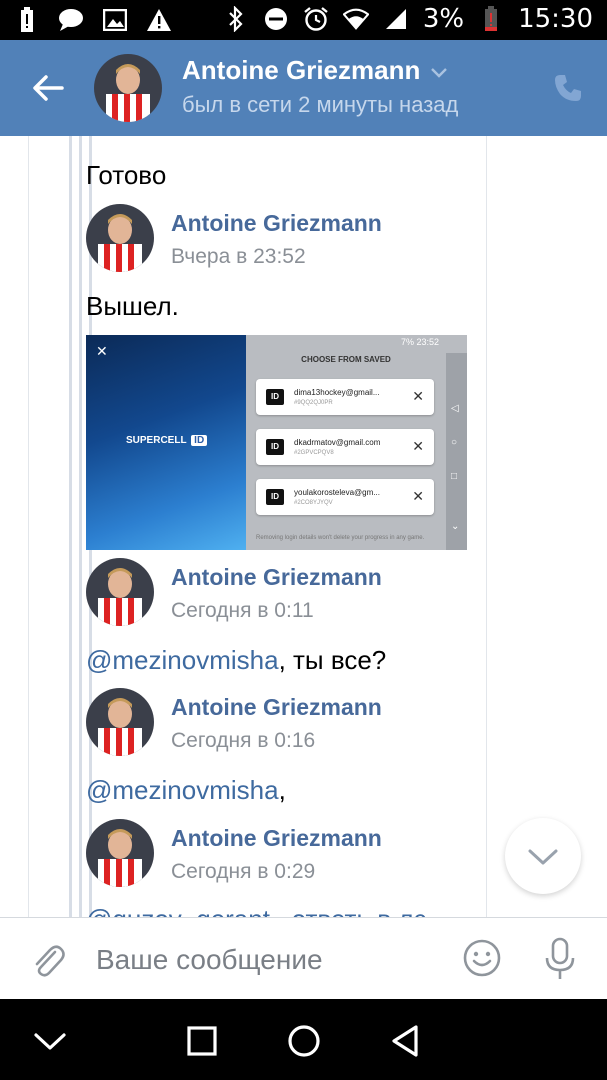 The height and width of the screenshot is (1080, 607). I want to click on message-text: @mezinovmisha,, so click(186, 790).